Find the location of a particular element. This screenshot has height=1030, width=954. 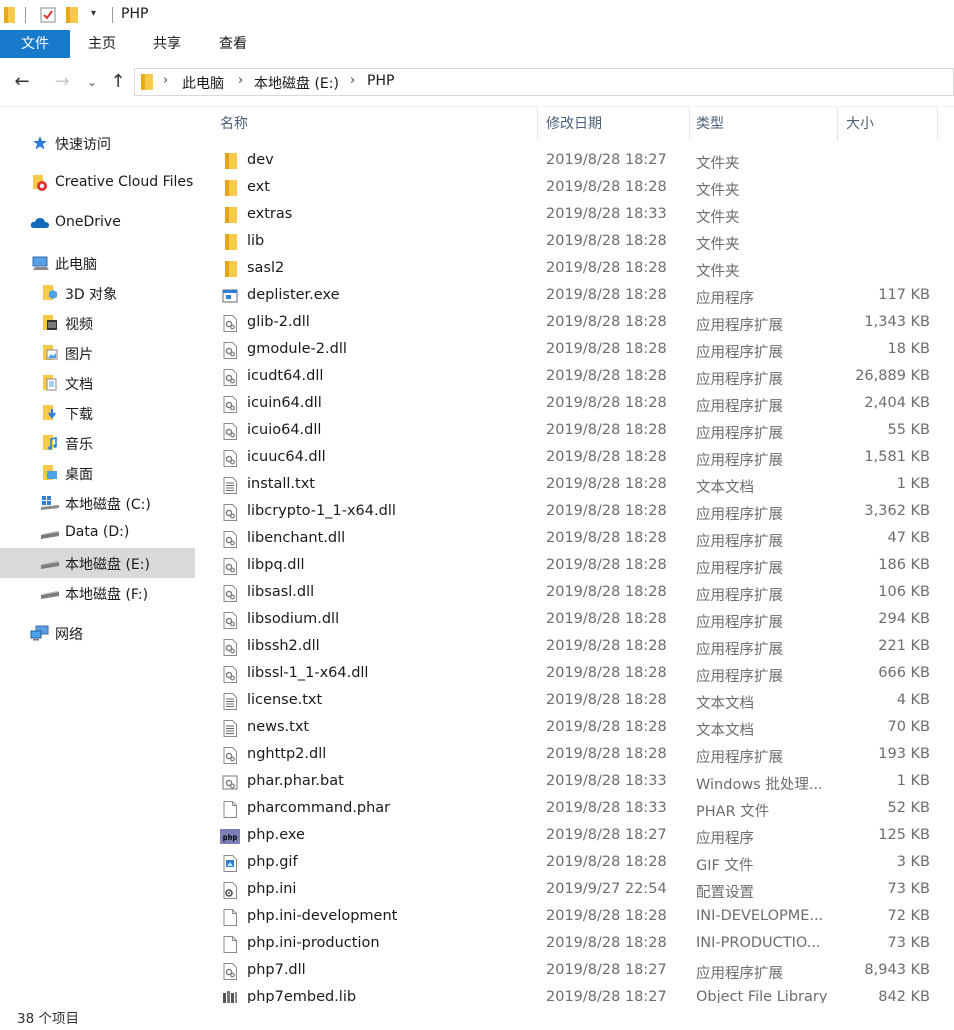

file-row: libsodium.dll 2019/8/28 18:28 应用程序扩展 294 KB is located at coordinates (575, 620).